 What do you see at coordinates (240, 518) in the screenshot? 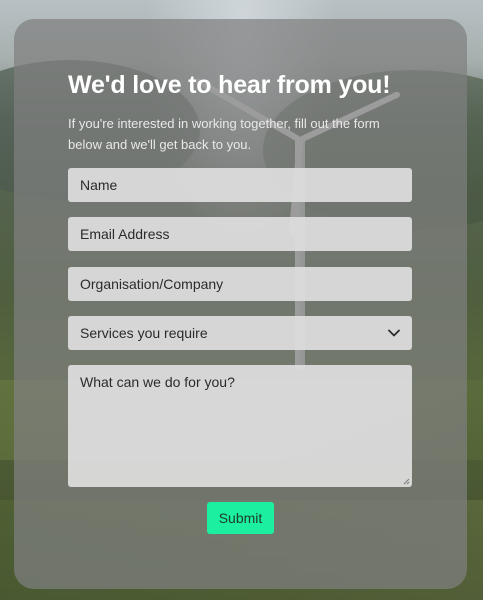
I see `submit-button: Submit` at bounding box center [240, 518].